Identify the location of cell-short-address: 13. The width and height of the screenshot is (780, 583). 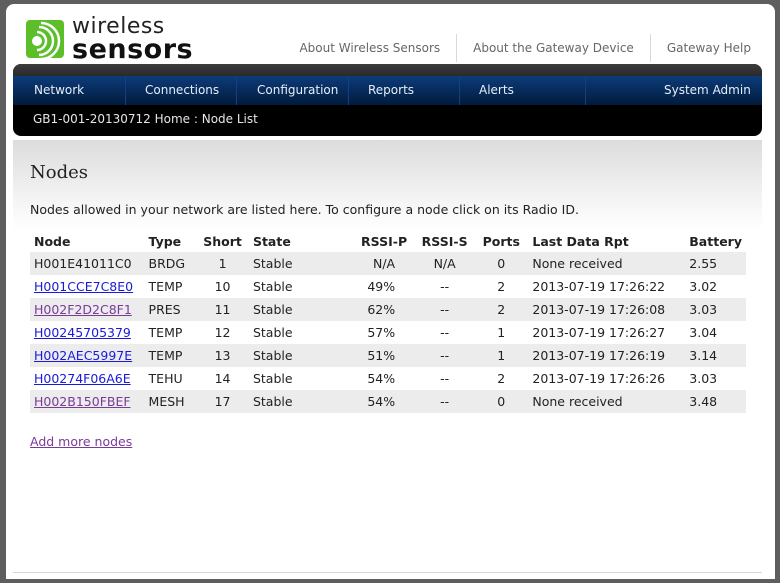
(222, 355).